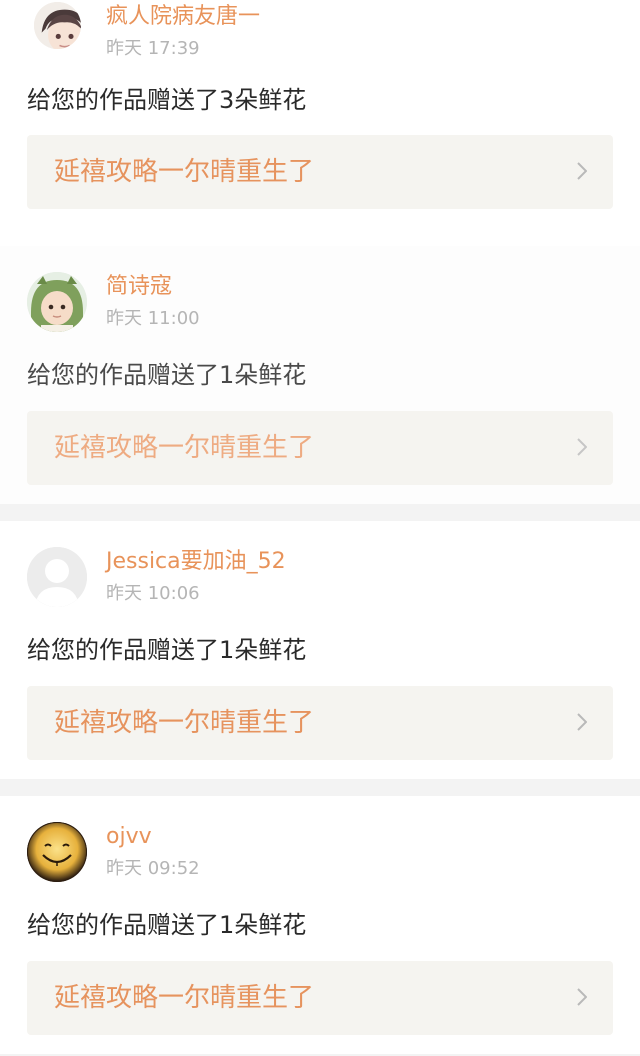 This screenshot has width=640, height=1056. Describe the element at coordinates (57, 577) in the screenshot. I see `default-user-avatar-icon` at that location.